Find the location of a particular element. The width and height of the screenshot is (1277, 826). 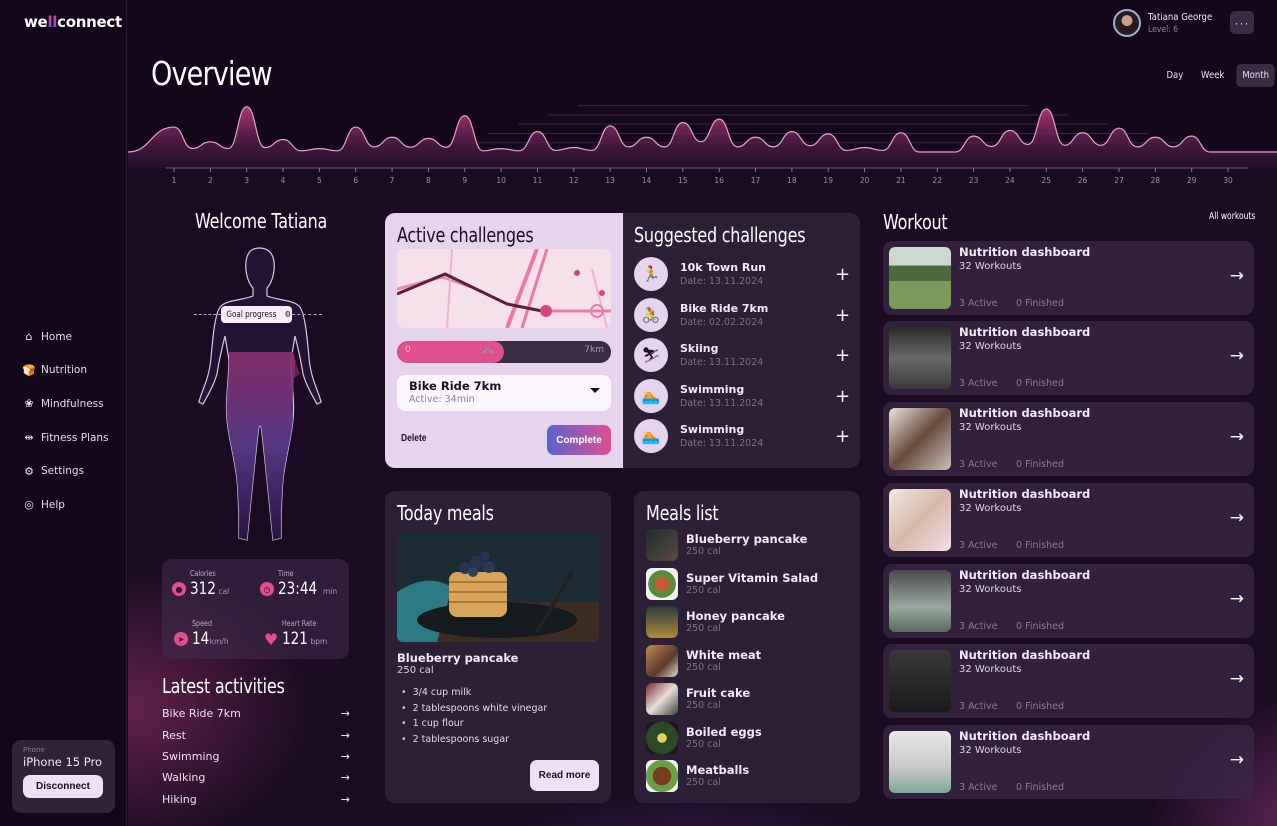

compass-icon: ➤ is located at coordinates (181, 639).